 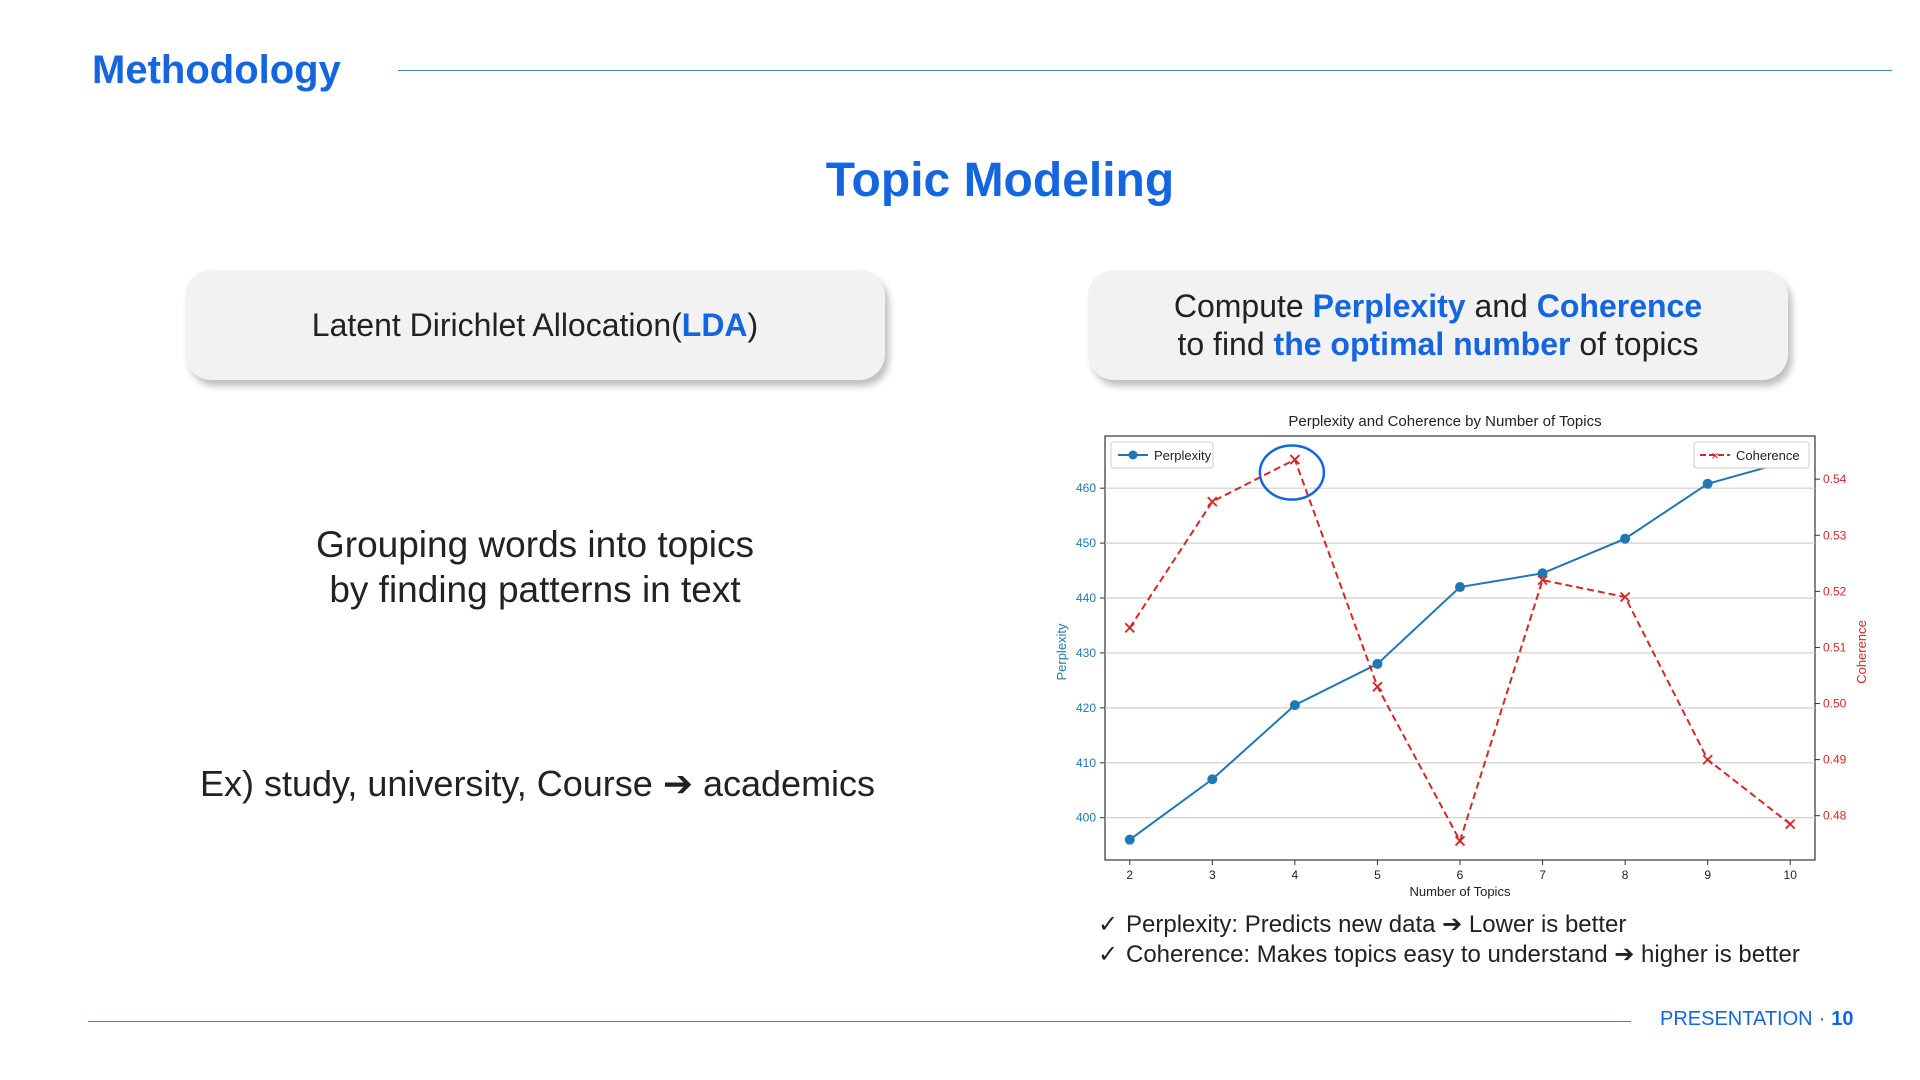 What do you see at coordinates (535, 544) in the screenshot?
I see `description-line-1: Grouping words into topics` at bounding box center [535, 544].